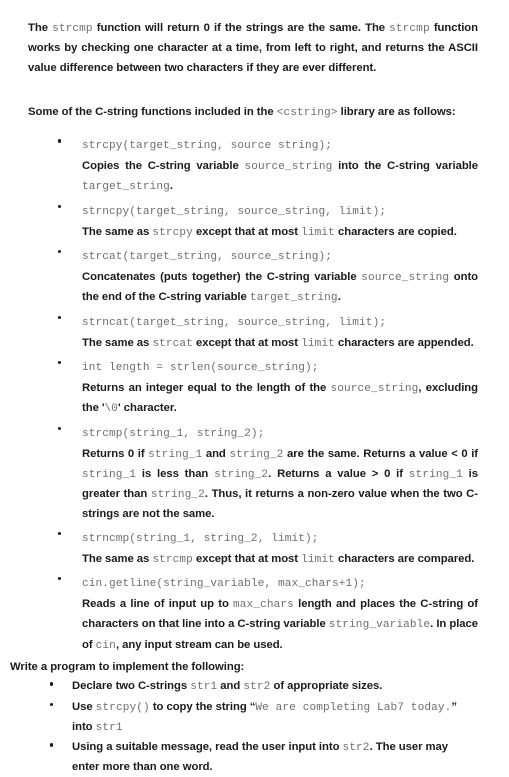  What do you see at coordinates (175, 473) in the screenshot?
I see `function-description-run-text-6: is less than` at bounding box center [175, 473].